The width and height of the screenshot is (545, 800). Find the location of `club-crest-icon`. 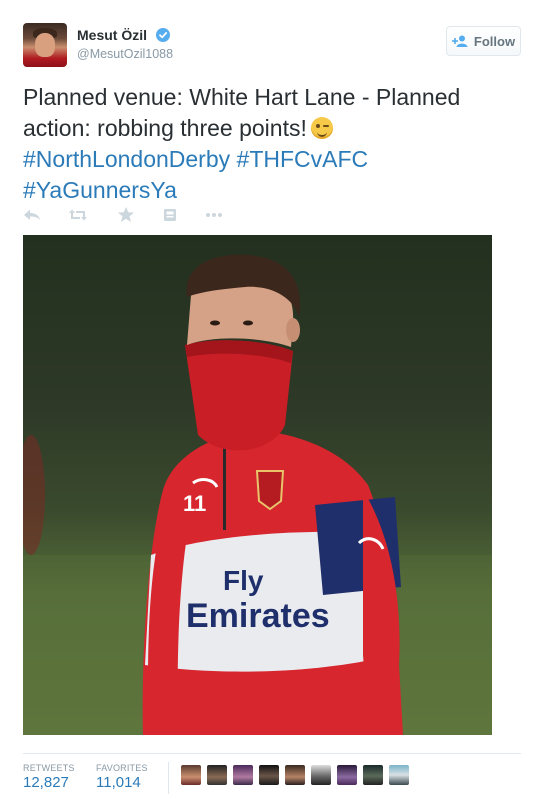

club-crest-icon is located at coordinates (270, 490).